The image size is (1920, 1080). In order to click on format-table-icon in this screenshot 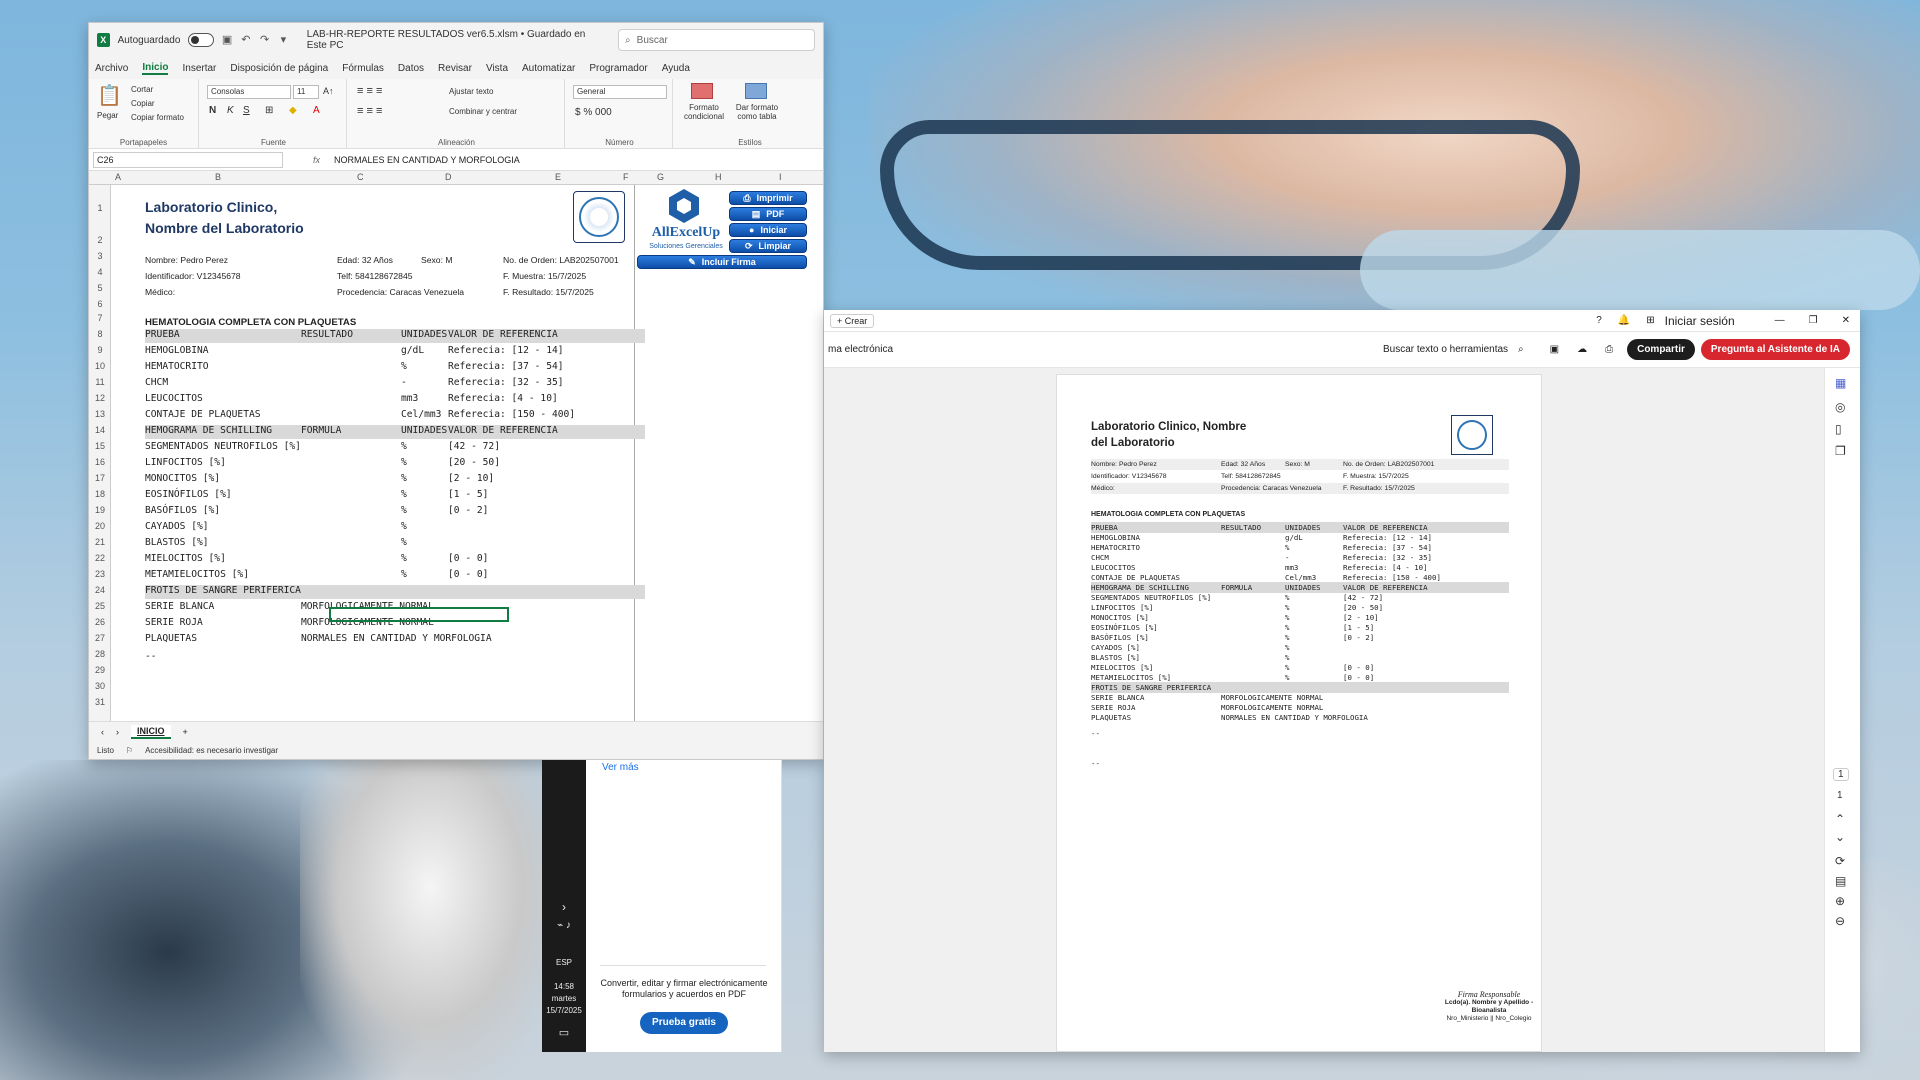, I will do `click(756, 91)`.